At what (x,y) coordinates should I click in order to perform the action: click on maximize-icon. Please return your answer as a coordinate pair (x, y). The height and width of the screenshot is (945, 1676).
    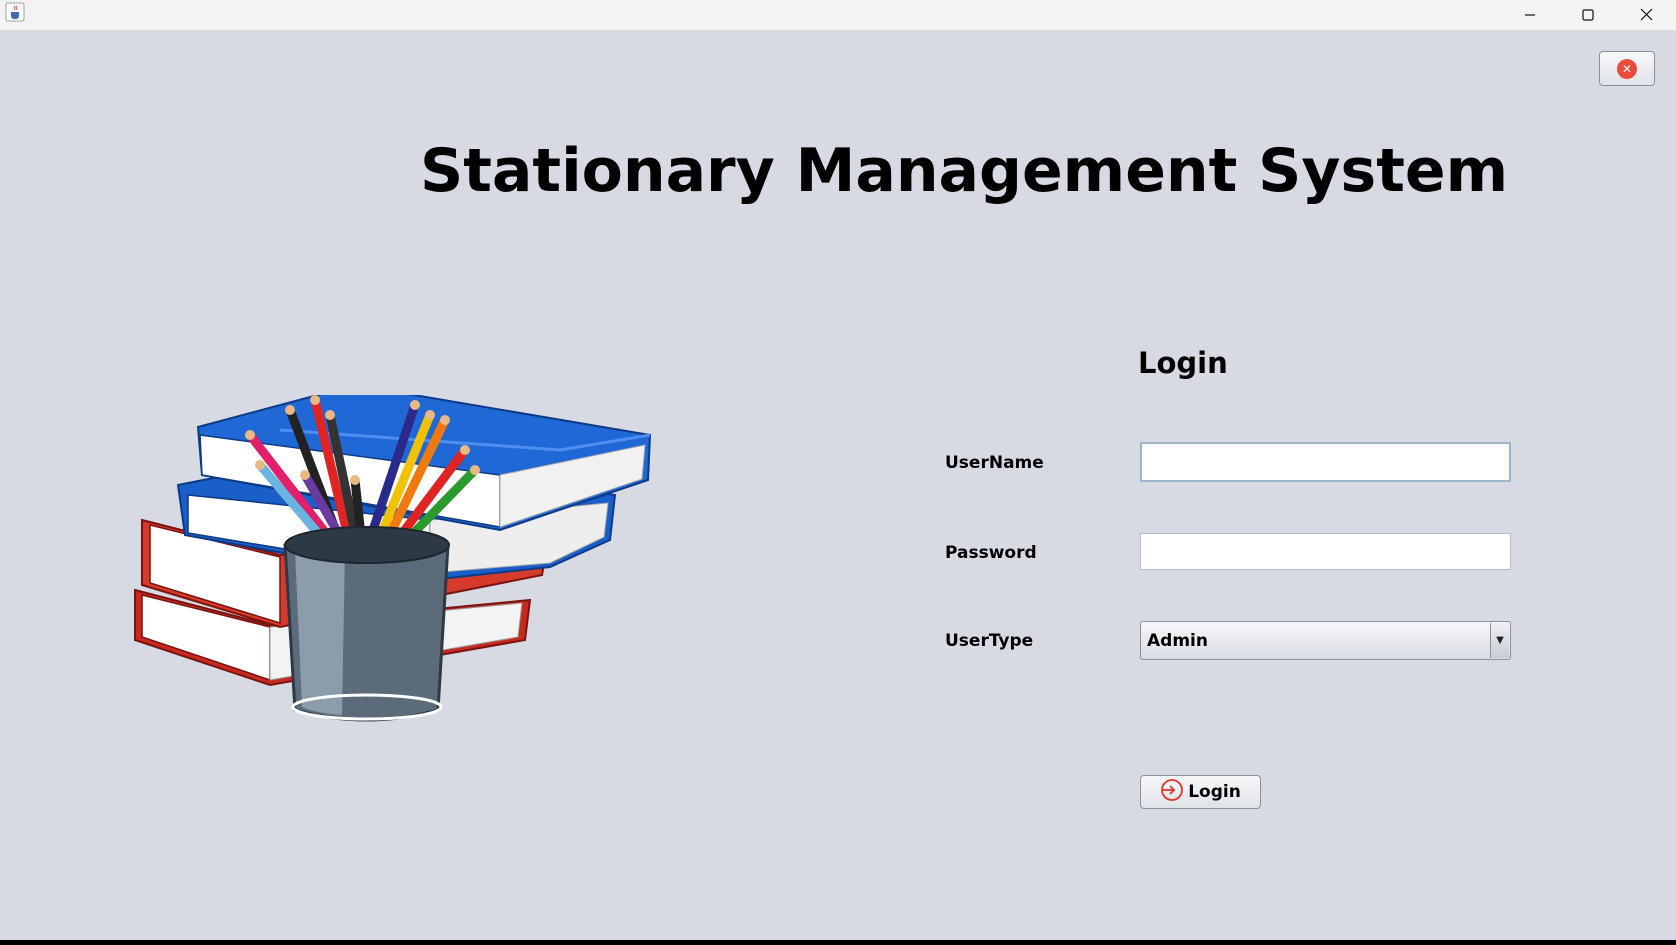
    Looking at the image, I should click on (1588, 15).